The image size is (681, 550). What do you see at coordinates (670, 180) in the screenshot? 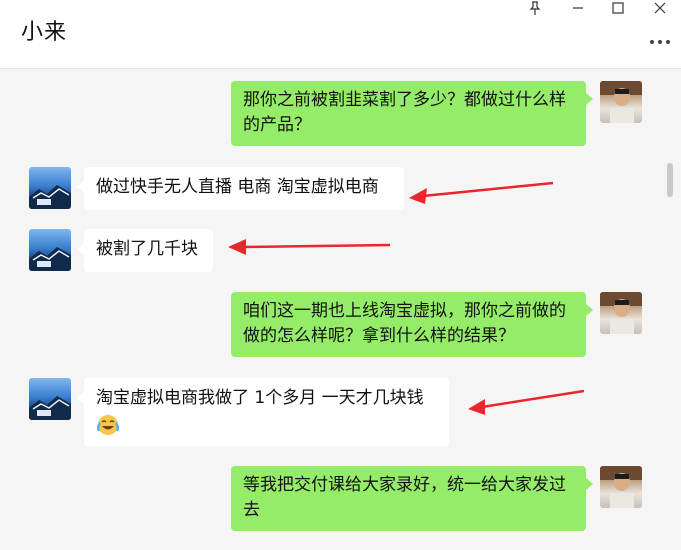
I see `scrollbar-thumb` at bounding box center [670, 180].